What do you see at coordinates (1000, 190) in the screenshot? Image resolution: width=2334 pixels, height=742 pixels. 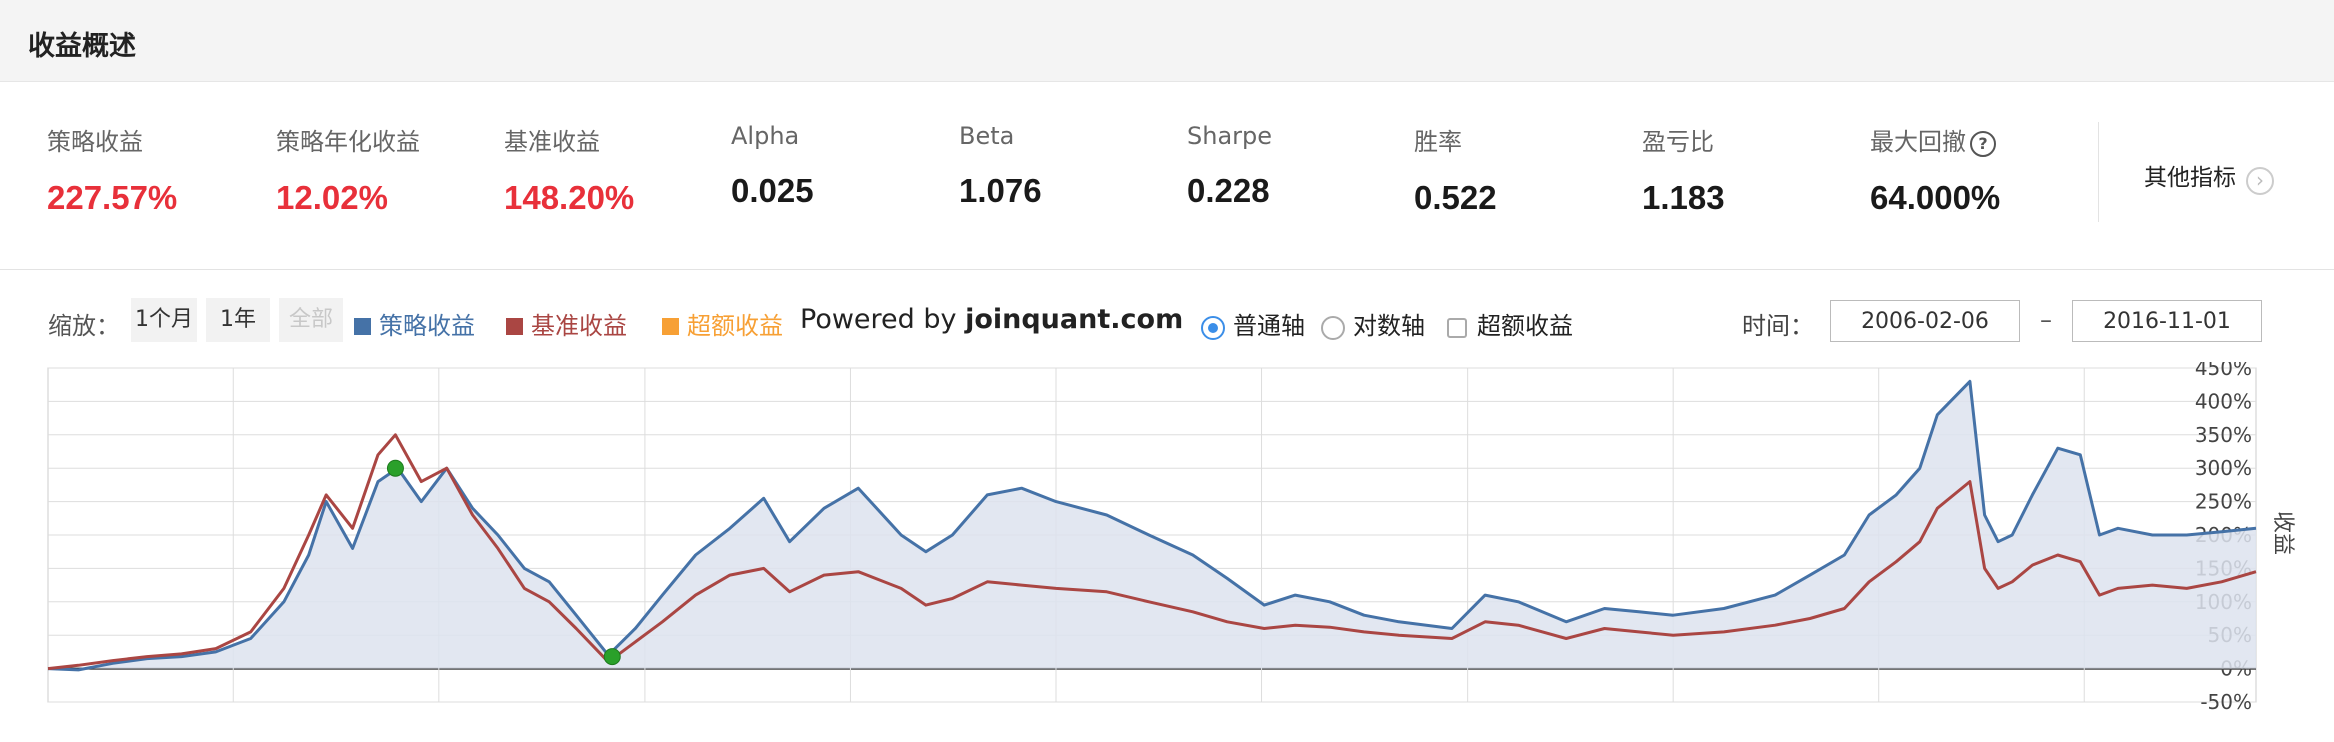 I see `metric-value: 1.076` at bounding box center [1000, 190].